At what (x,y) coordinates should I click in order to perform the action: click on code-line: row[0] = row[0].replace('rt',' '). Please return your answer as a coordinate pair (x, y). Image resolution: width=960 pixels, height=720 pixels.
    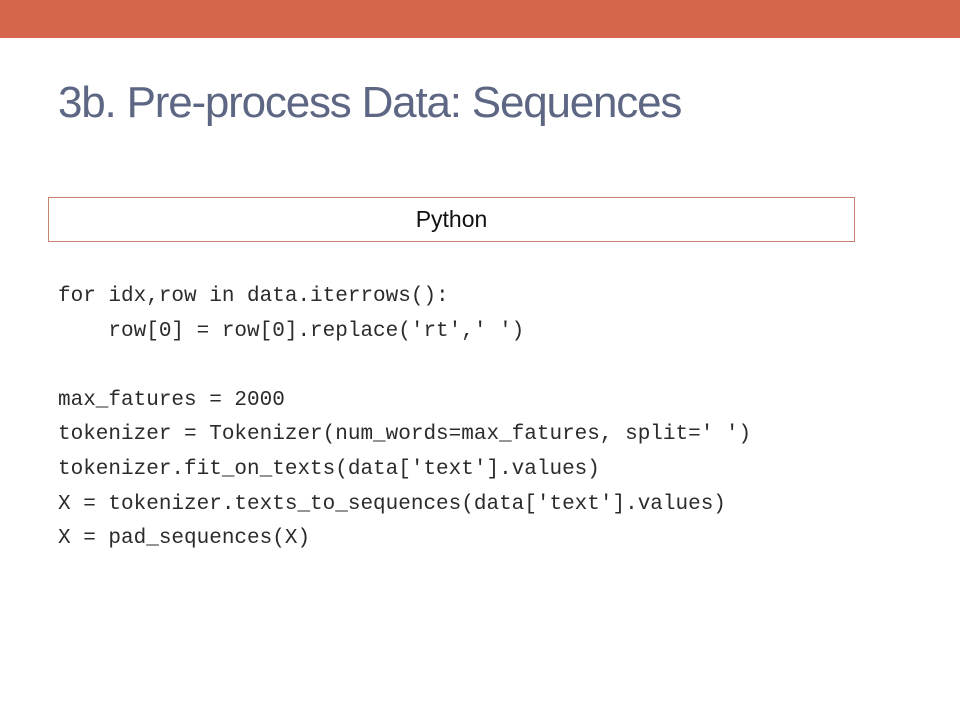
    Looking at the image, I should click on (291, 331).